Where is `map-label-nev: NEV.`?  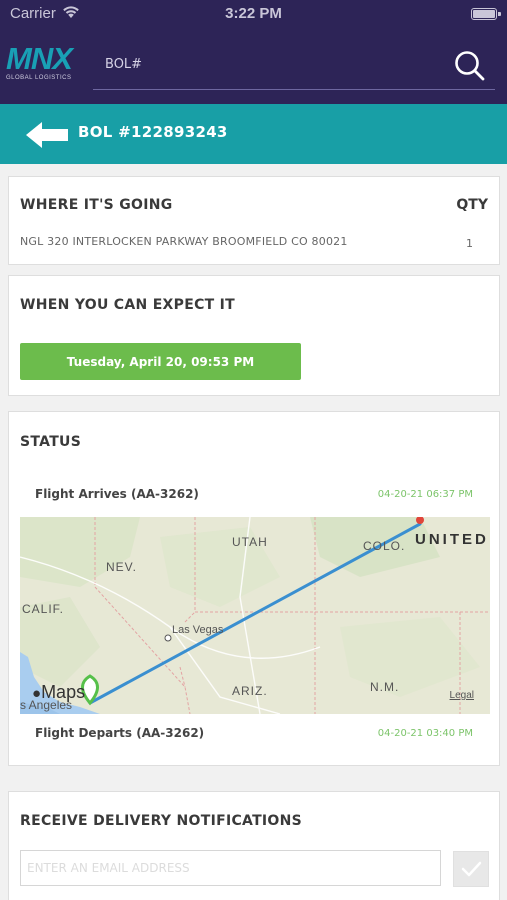
map-label-nev: NEV. is located at coordinates (121, 567).